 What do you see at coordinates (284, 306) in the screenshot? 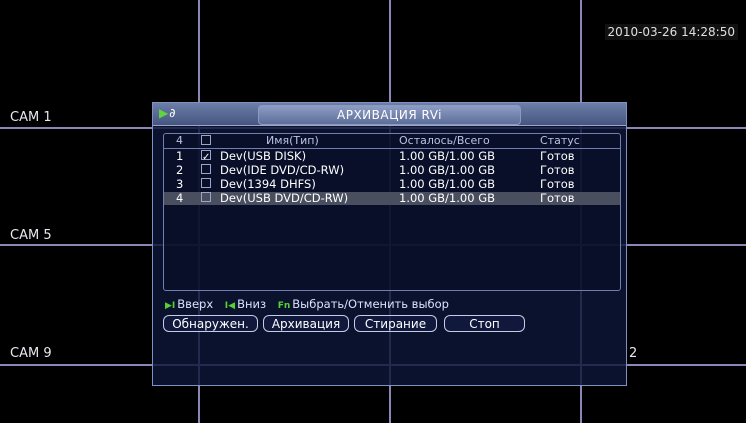
I see `fn-key-icon: Fn` at bounding box center [284, 306].